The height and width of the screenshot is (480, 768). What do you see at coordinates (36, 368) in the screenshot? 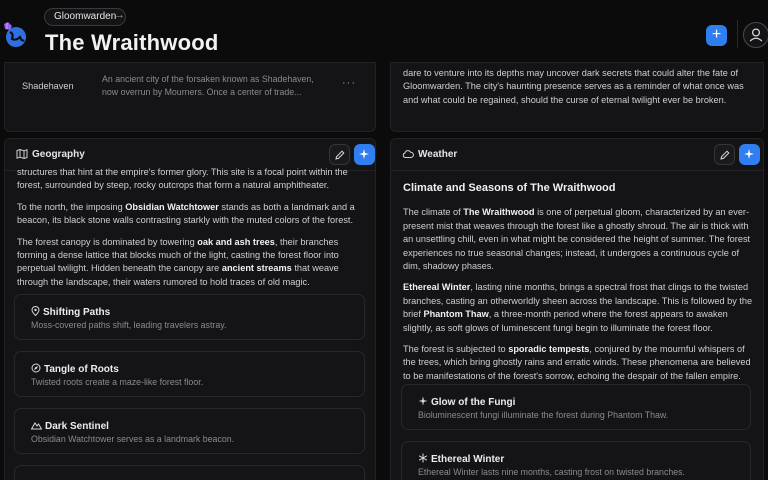
I see `compass-icon` at bounding box center [36, 368].